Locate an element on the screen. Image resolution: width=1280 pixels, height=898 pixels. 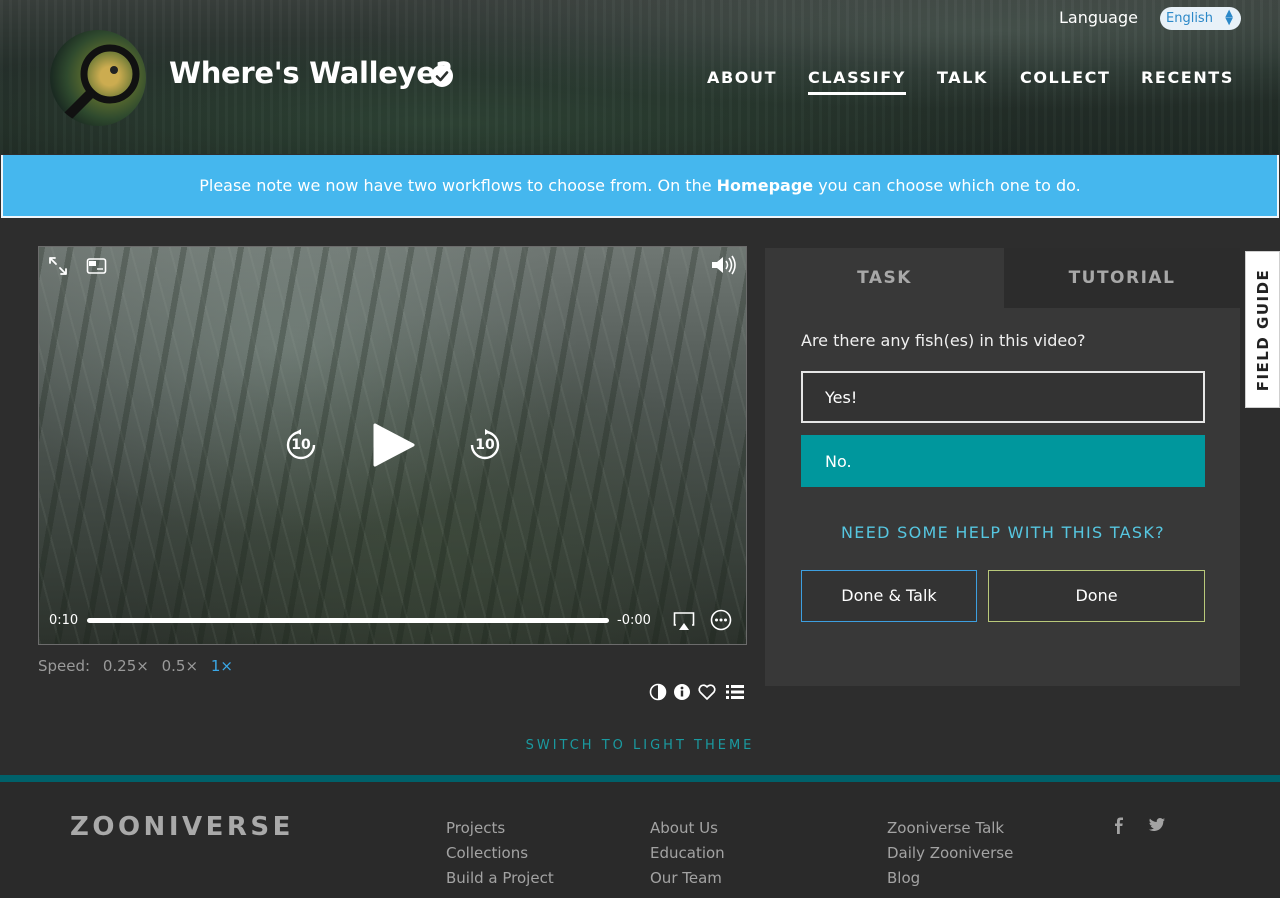
done-button: Done is located at coordinates (1096, 596).